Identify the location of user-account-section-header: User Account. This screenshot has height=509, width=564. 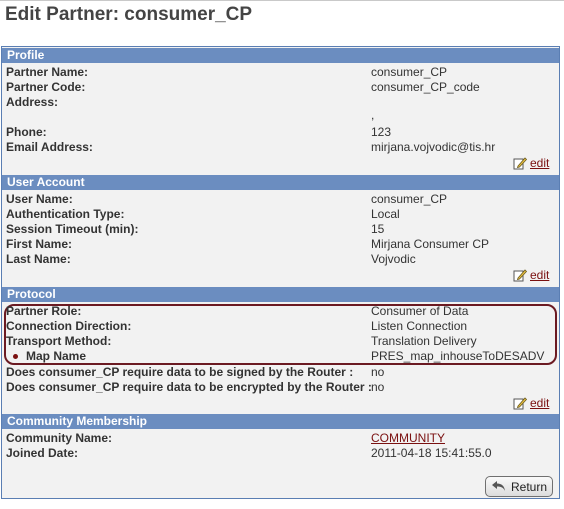
(280, 182).